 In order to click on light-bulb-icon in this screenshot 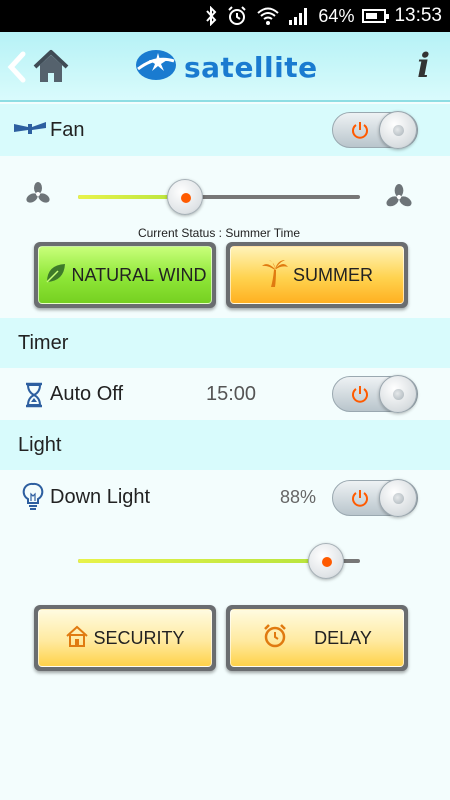, I will do `click(33, 499)`.